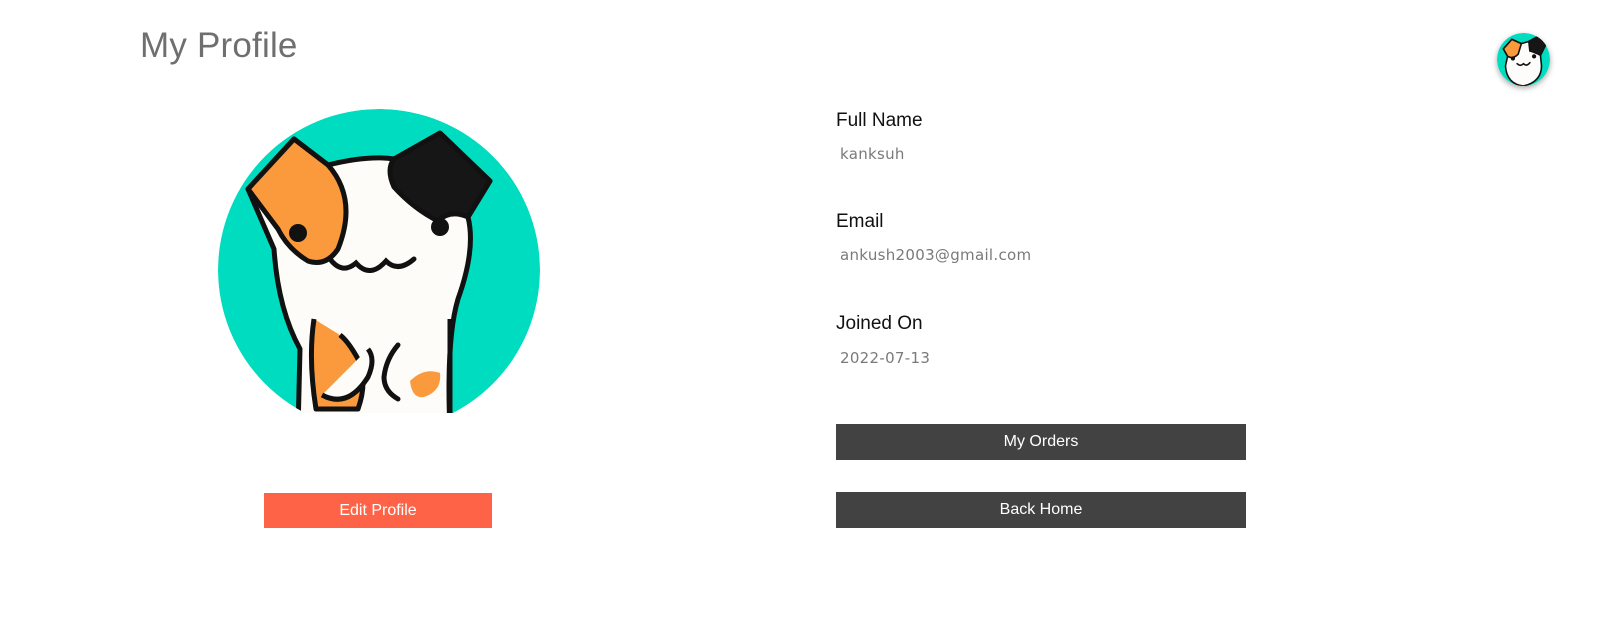 The height and width of the screenshot is (633, 1599). I want to click on edit-profile-button: Edit Profile, so click(378, 510).